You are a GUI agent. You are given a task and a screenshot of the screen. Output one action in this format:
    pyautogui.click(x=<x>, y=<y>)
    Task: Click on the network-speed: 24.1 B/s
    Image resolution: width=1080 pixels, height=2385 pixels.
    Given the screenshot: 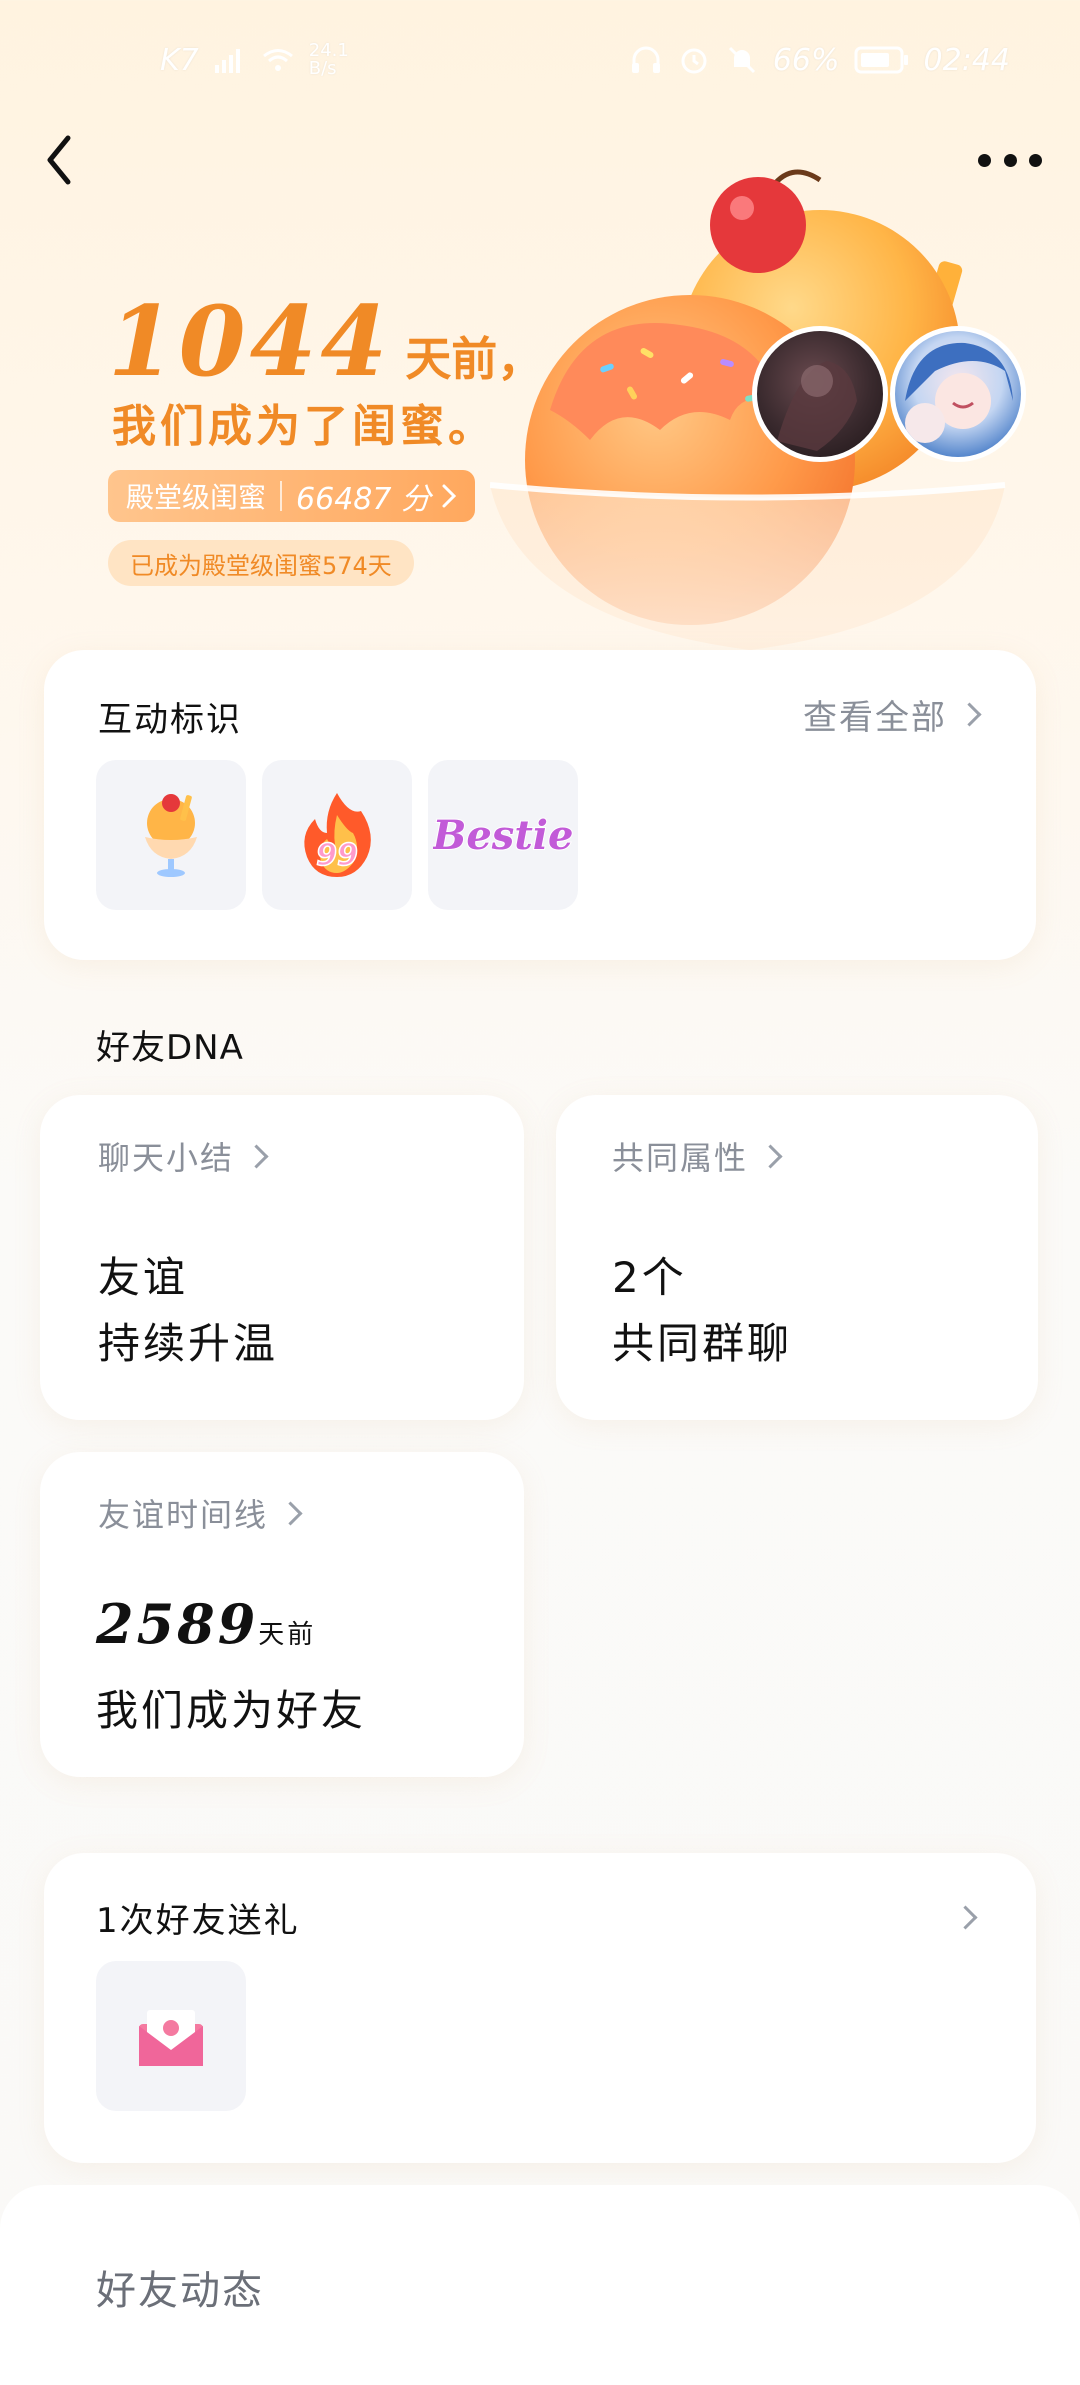 What is the action you would take?
    pyautogui.click(x=329, y=60)
    